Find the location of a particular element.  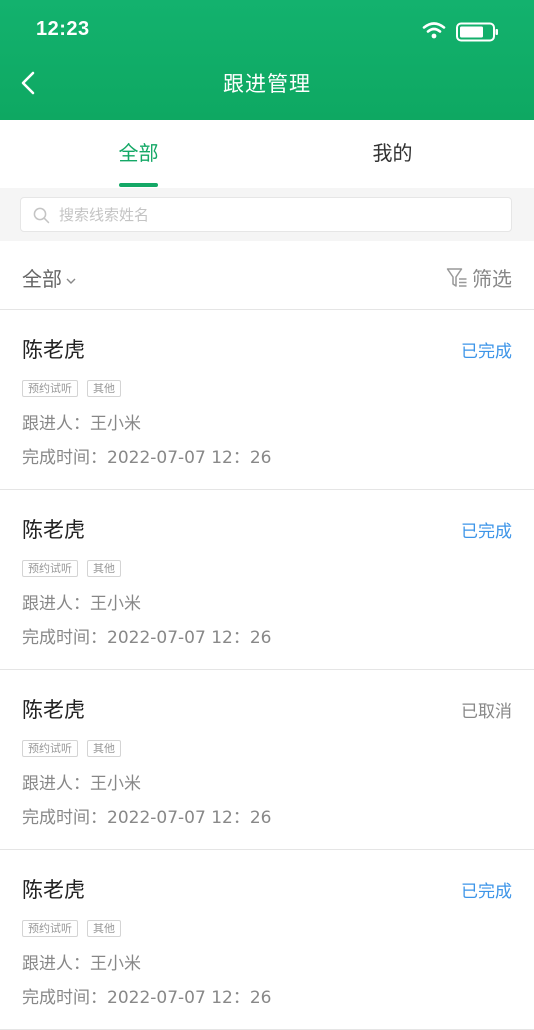

scope-dropdown: 全部 is located at coordinates (49, 277).